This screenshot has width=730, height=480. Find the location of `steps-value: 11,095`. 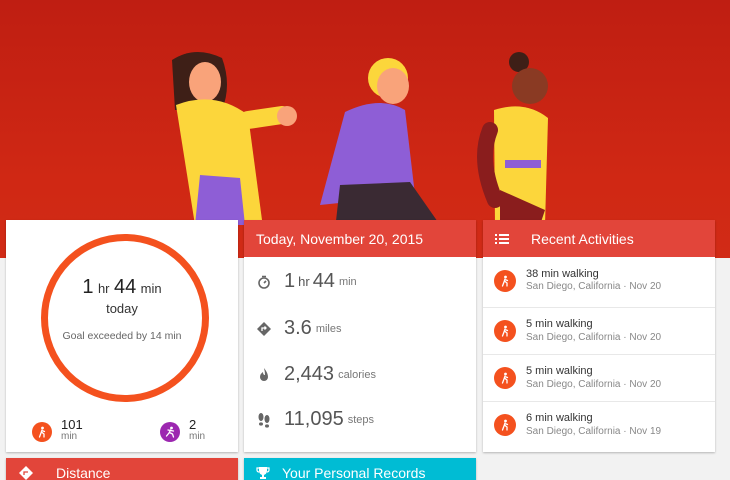

steps-value: 11,095 is located at coordinates (314, 419).